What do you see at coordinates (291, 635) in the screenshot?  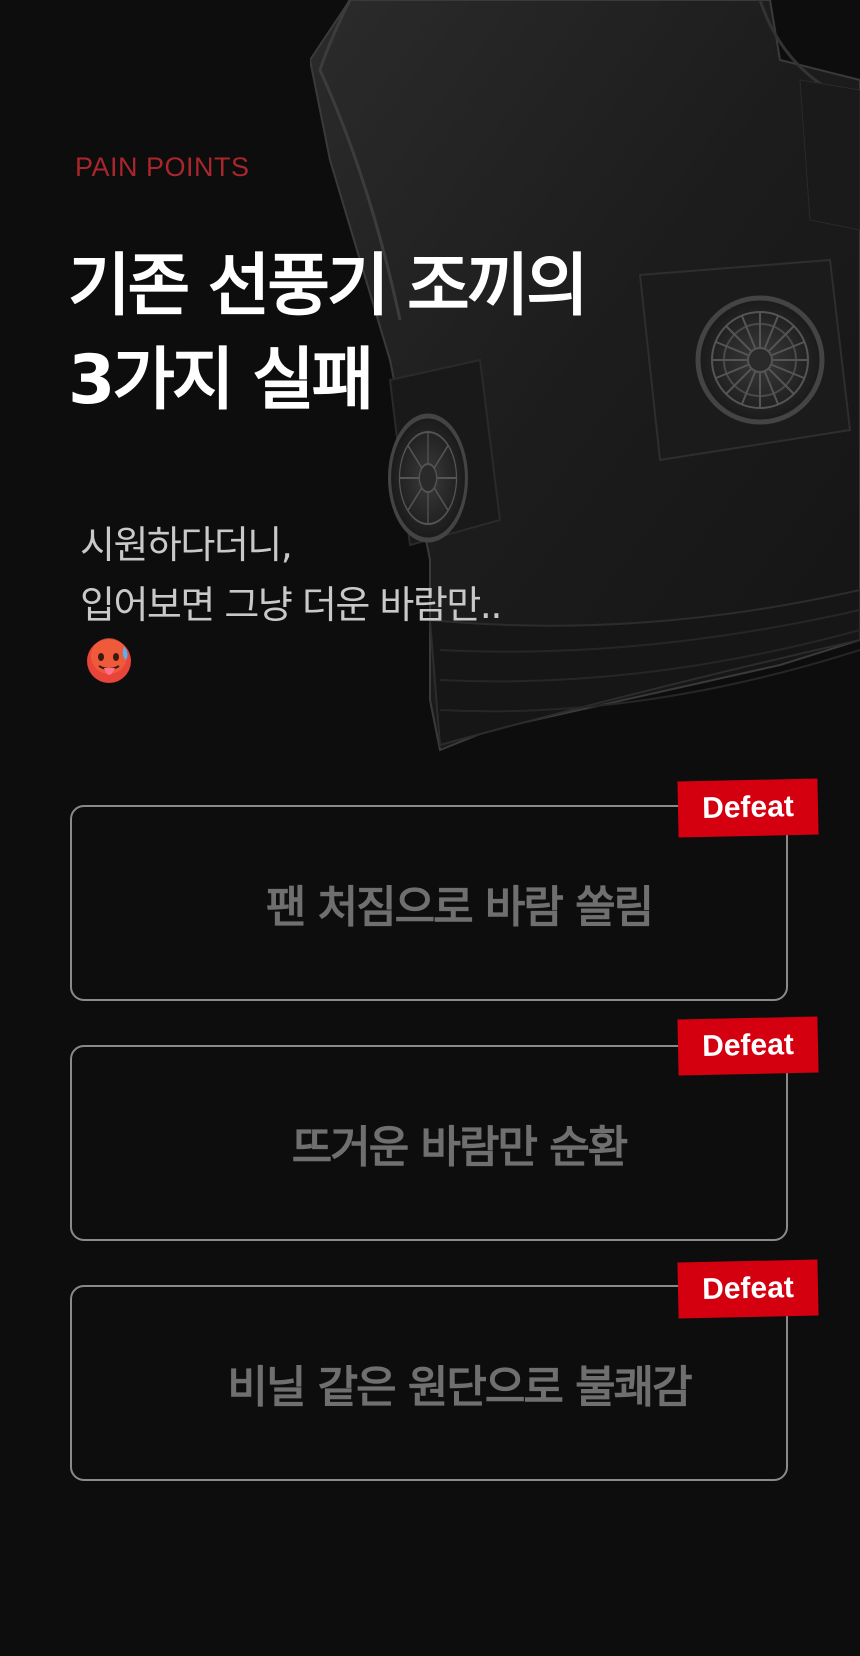 I see `subcopy-line-2-wrap: 입어보면 그냥 더운 바람만..` at bounding box center [291, 635].